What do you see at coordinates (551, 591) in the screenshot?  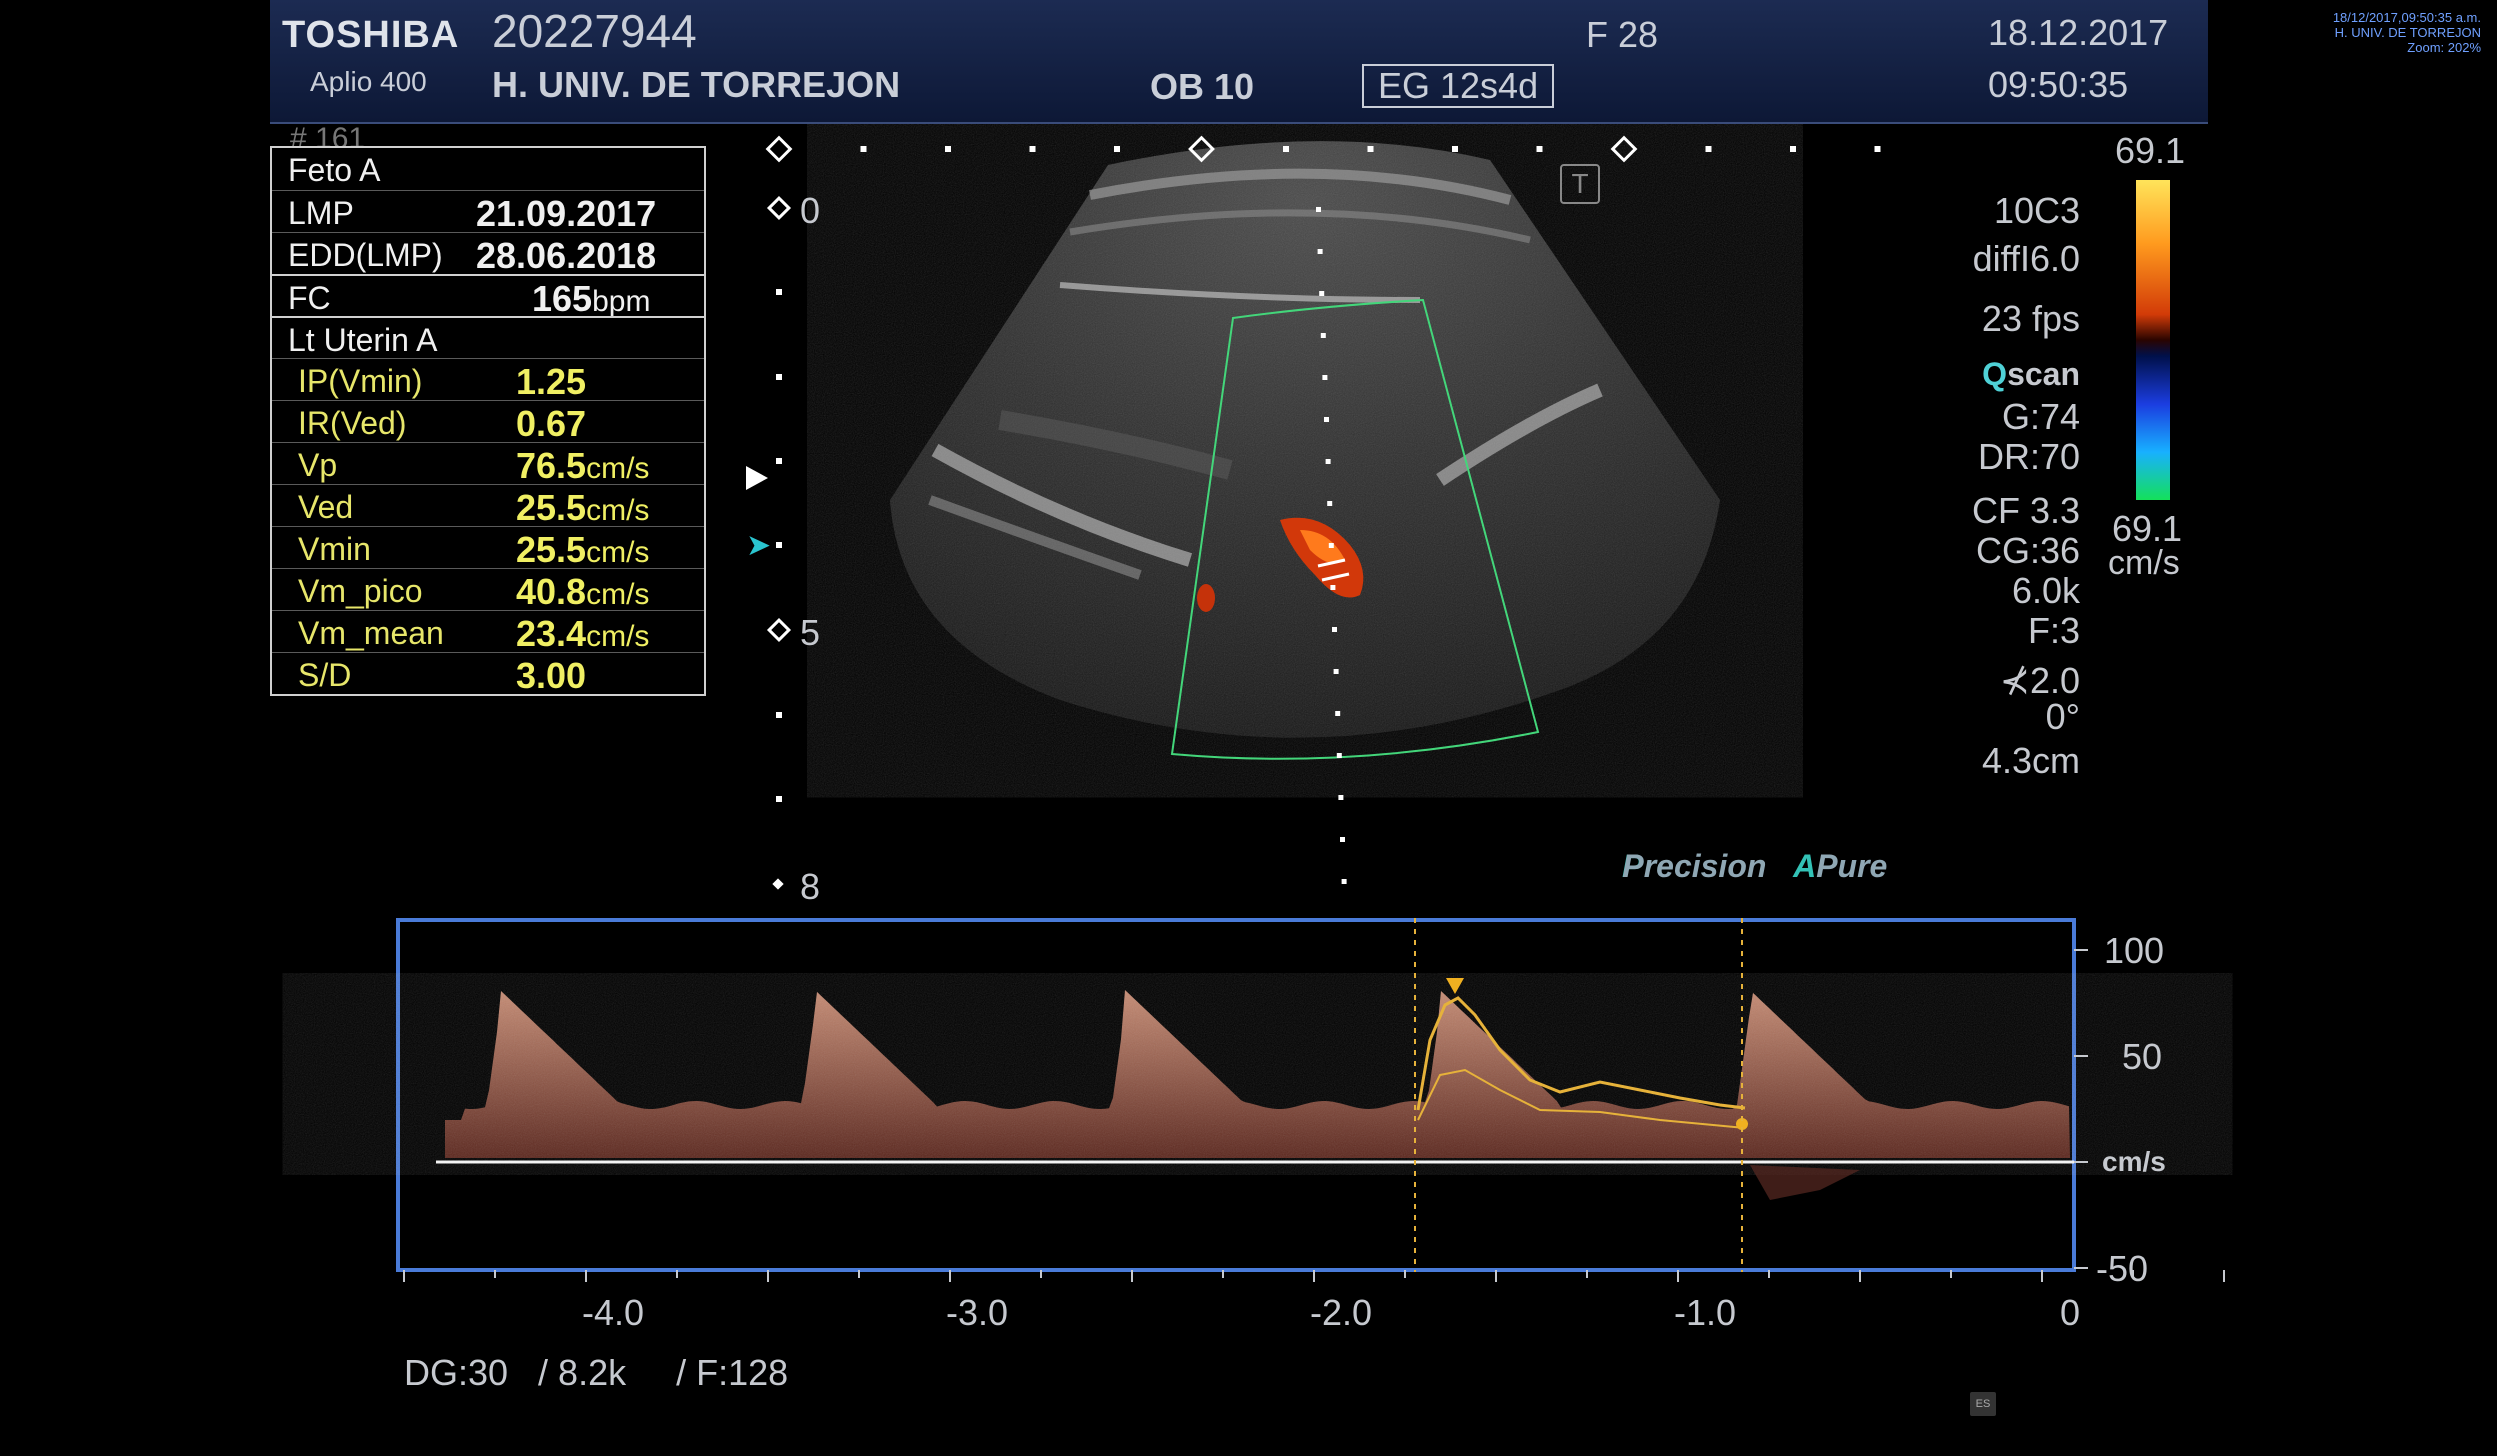 I see `measurement-value: 40.8` at bounding box center [551, 591].